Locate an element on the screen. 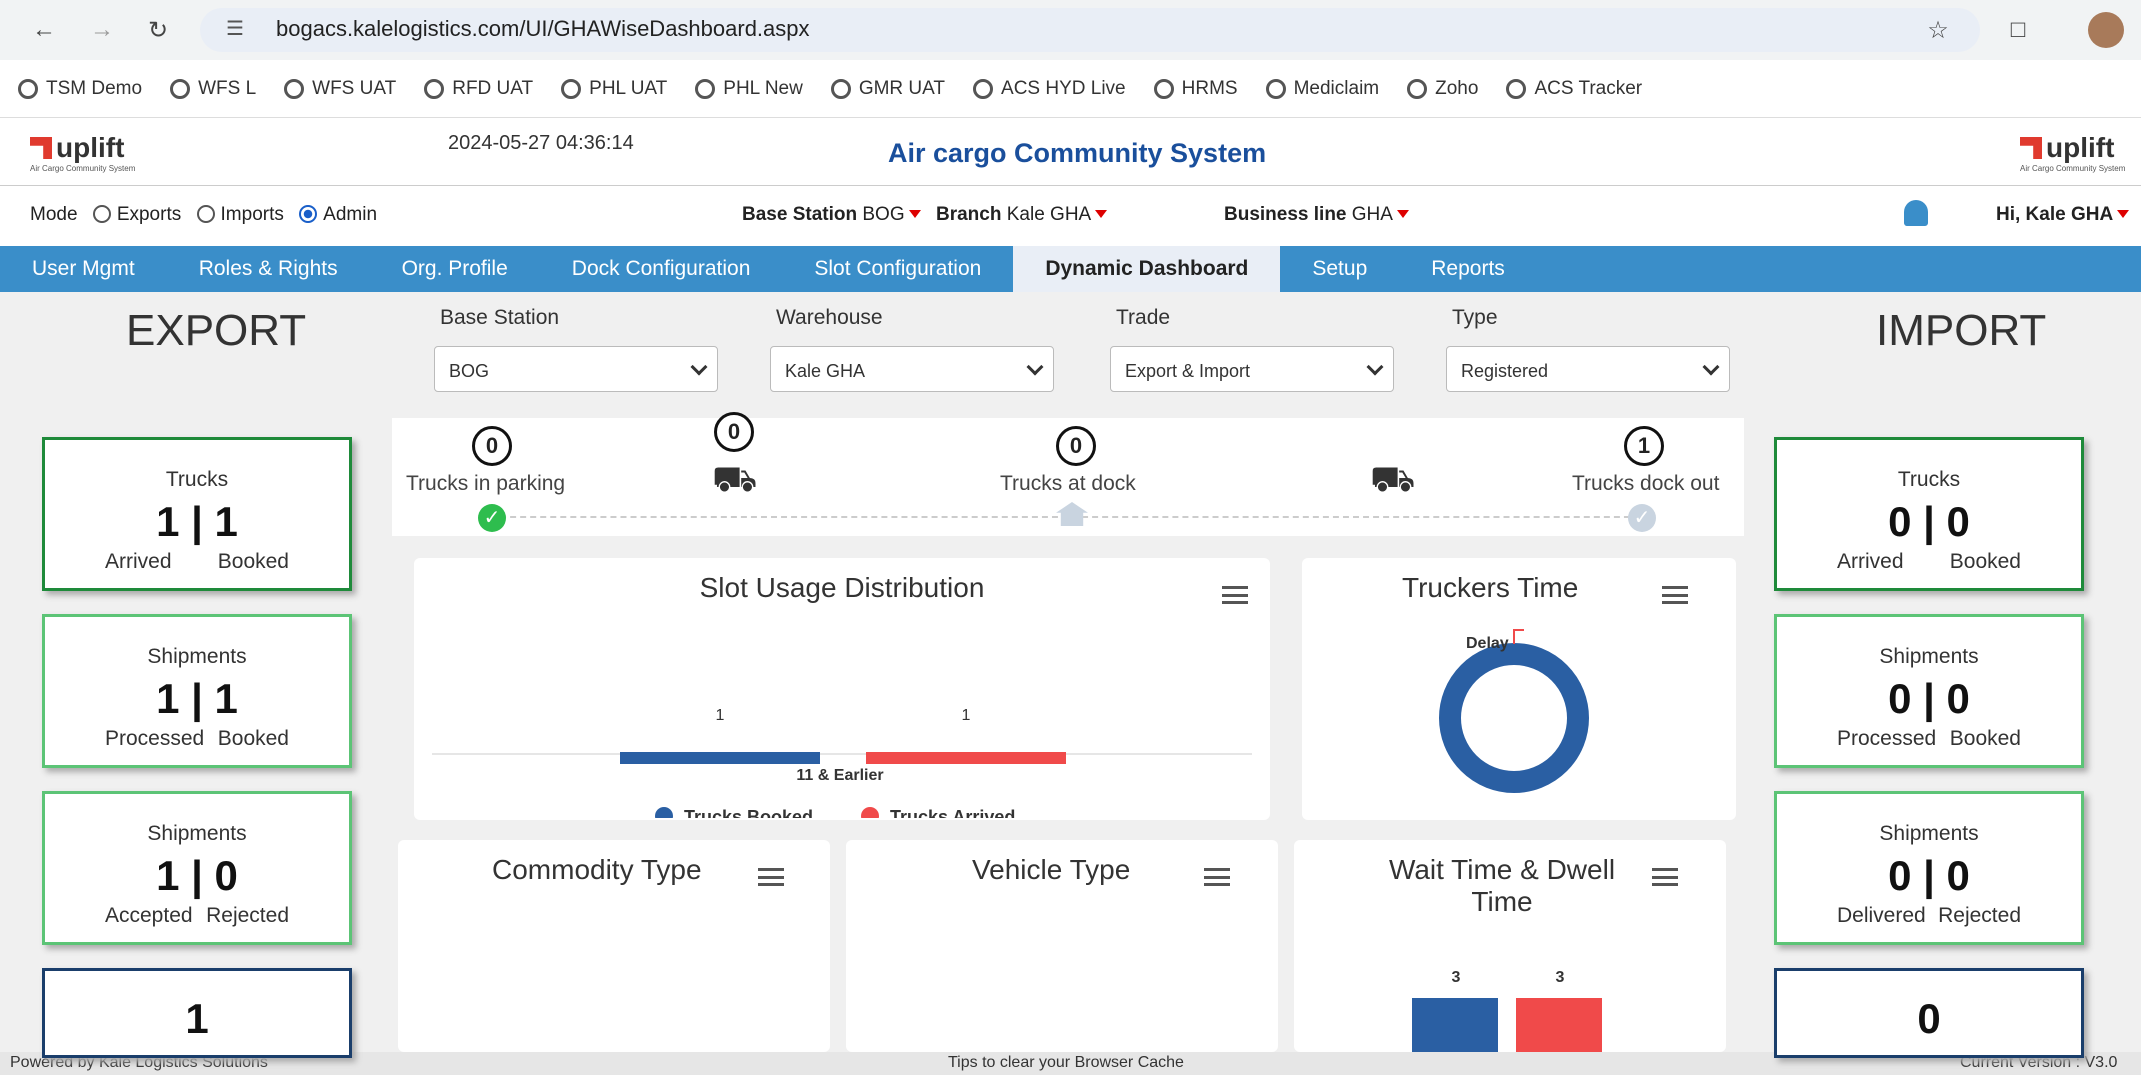 Image resolution: width=2141 pixels, height=1075 pixels. branch-select: Branch Kale GHA is located at coordinates (1022, 215).